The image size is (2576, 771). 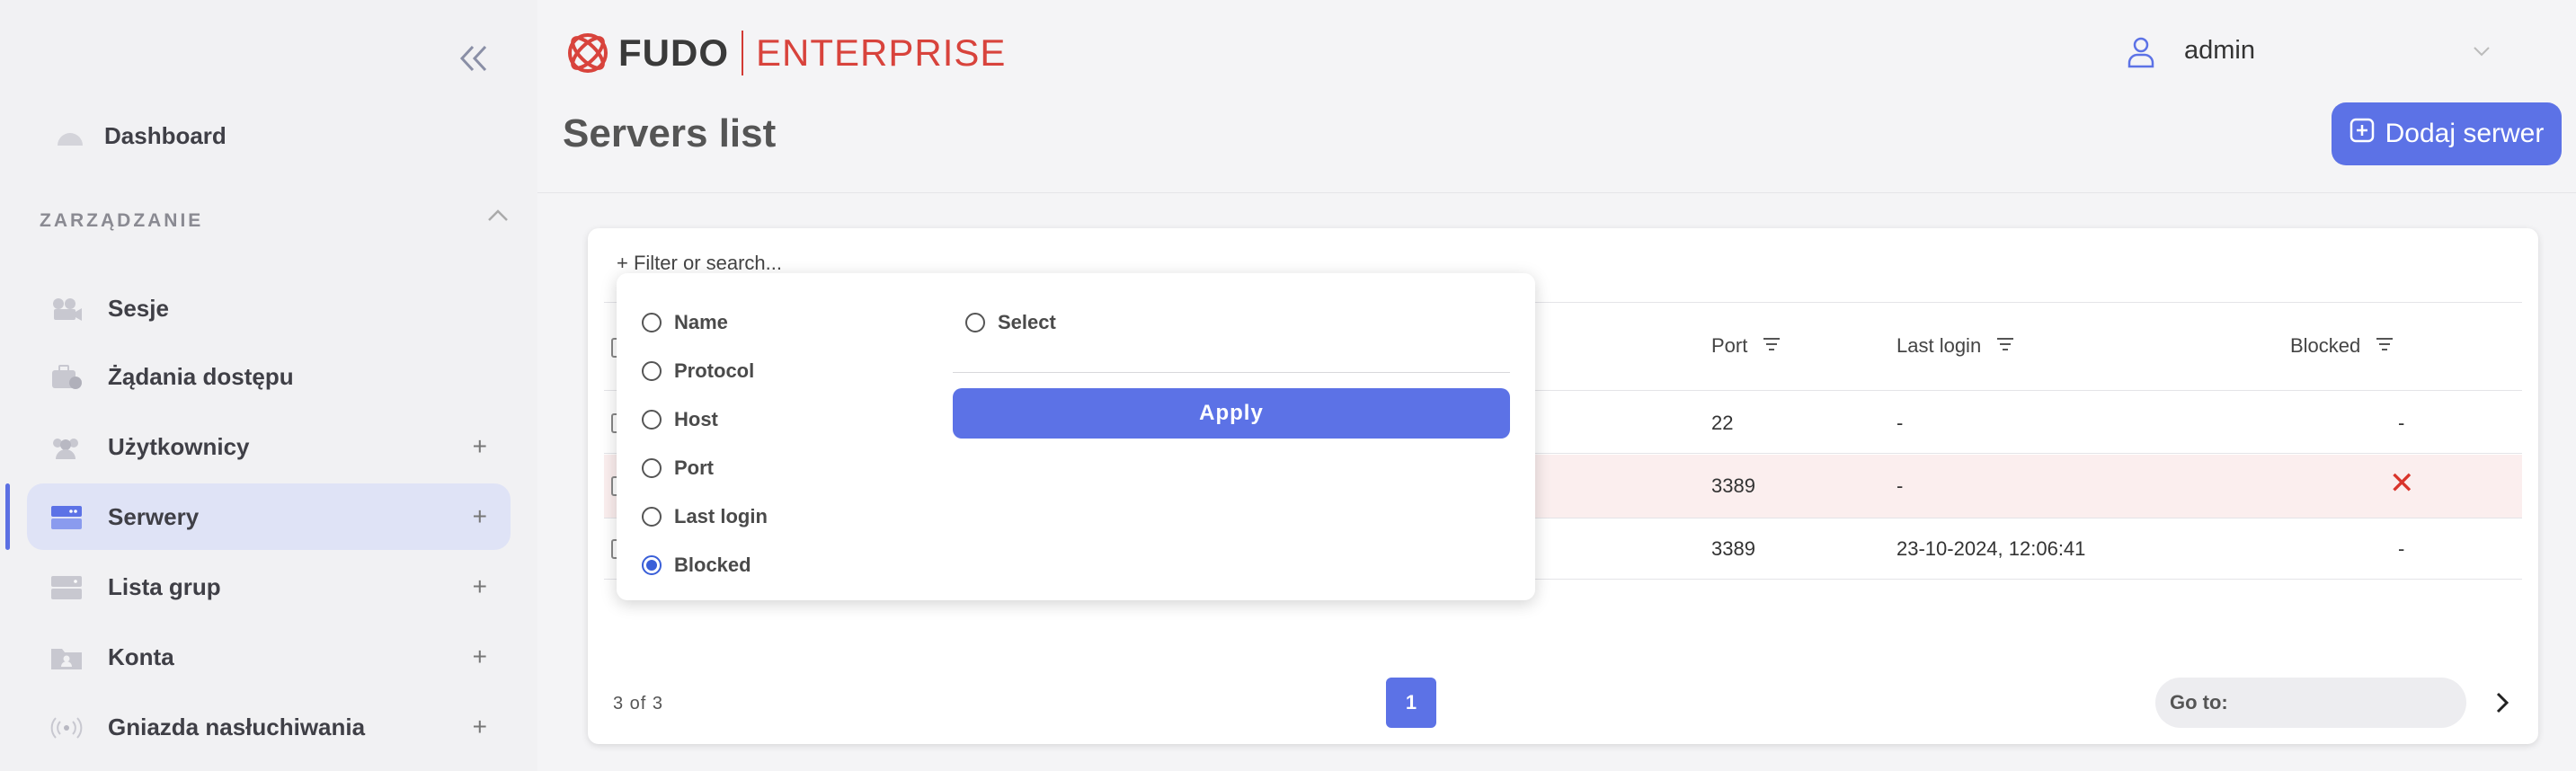 I want to click on goto-input, so click(x=2324, y=702).